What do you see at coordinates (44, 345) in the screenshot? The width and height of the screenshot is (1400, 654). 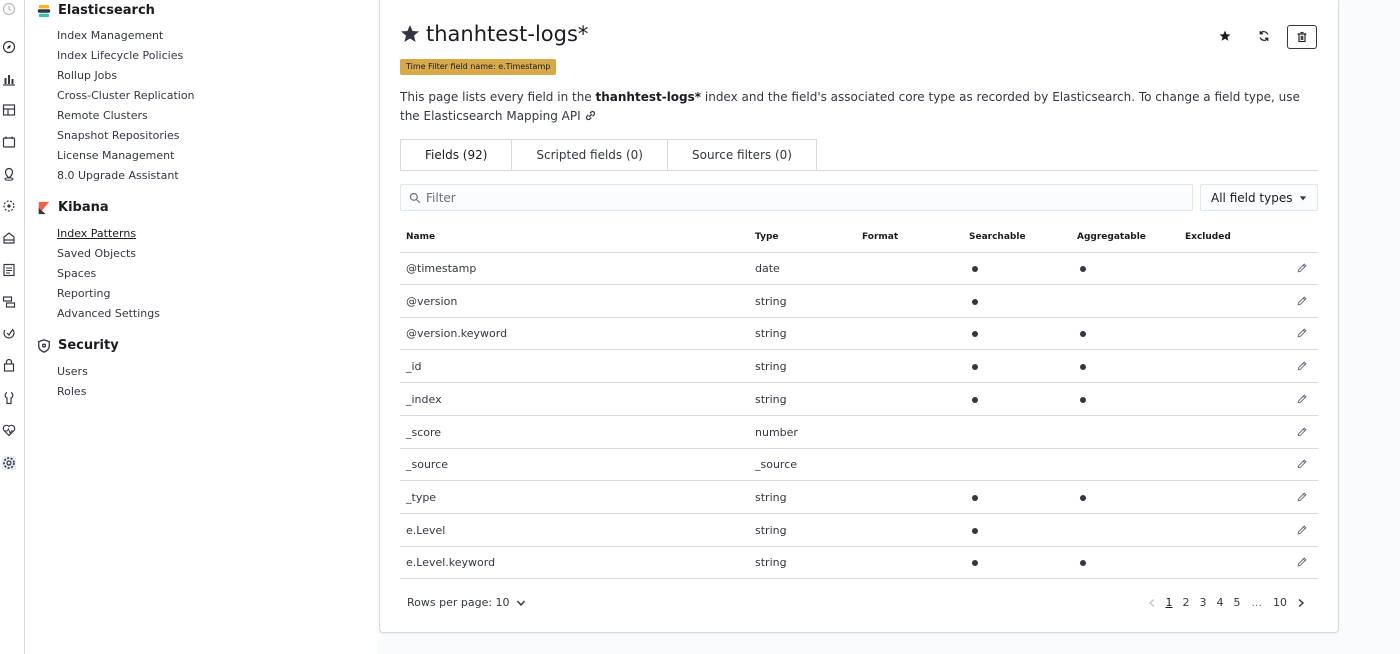 I see `shield-icon` at bounding box center [44, 345].